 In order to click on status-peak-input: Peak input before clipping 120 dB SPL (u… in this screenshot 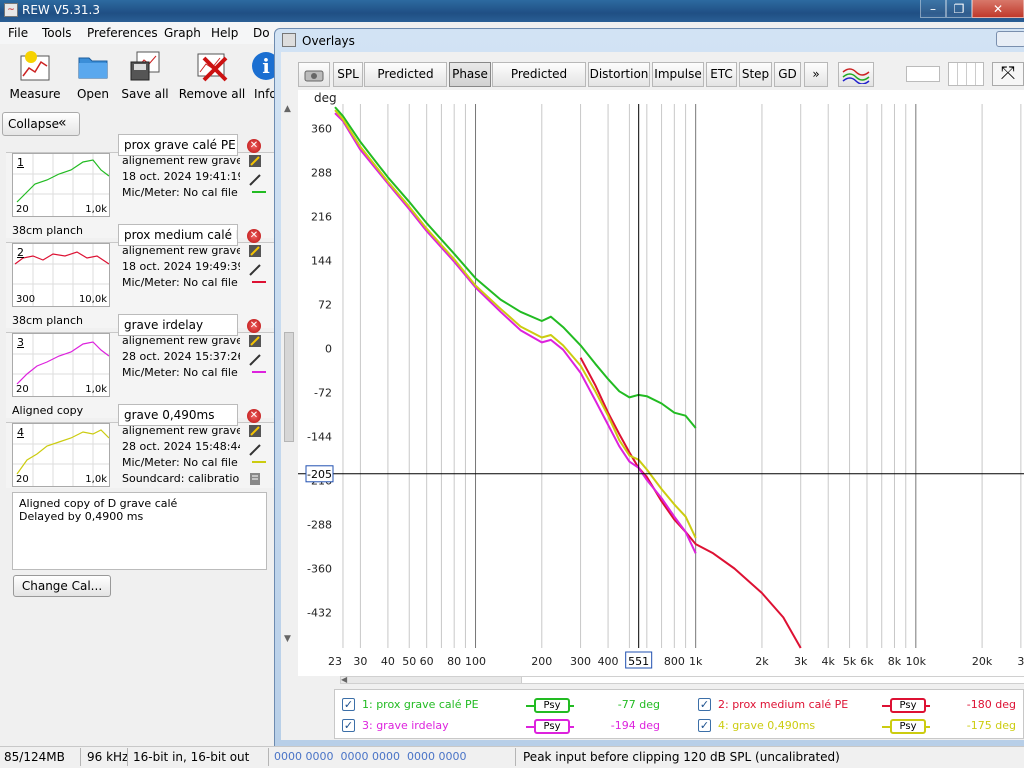, I will do `click(681, 757)`.